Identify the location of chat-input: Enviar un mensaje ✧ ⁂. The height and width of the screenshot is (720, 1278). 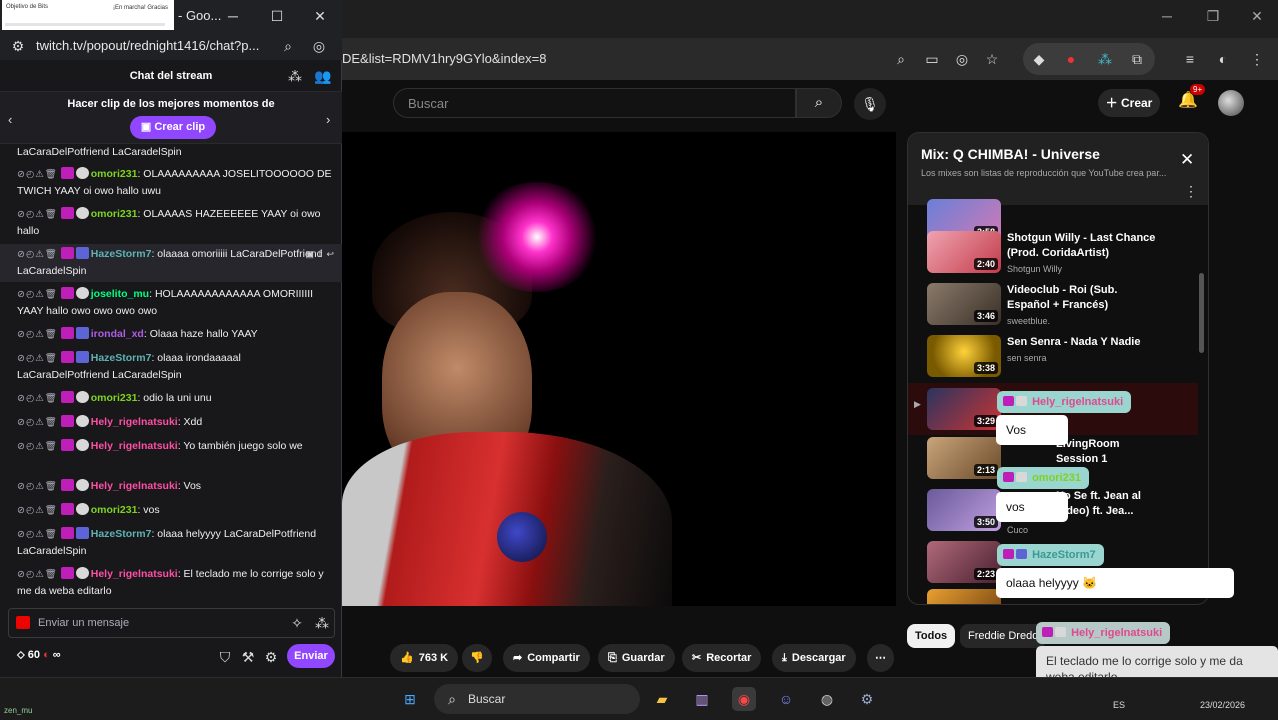
(171, 623).